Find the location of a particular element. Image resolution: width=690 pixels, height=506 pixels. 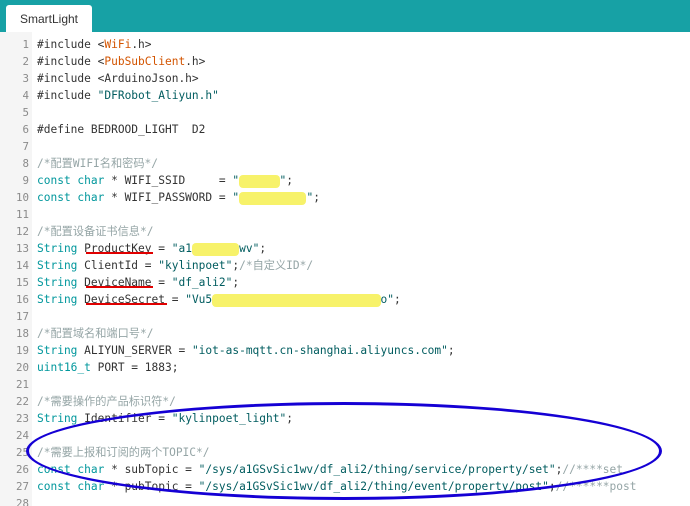

code-line: 10 const char * WIFI_PASSWORD = " "; is located at coordinates (345, 197).